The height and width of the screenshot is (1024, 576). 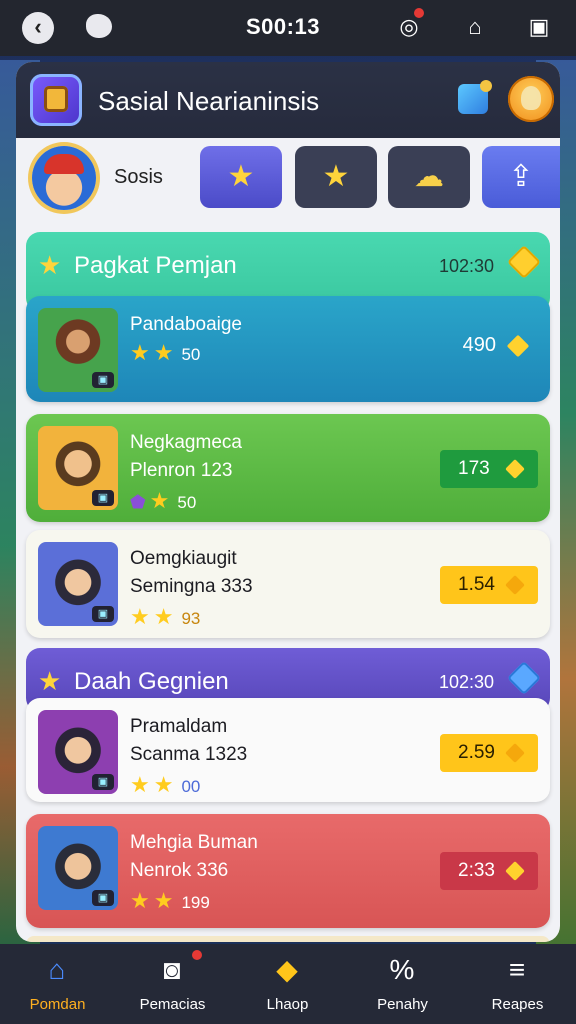 I want to click on item-name: Pramaldam, so click(x=179, y=726).